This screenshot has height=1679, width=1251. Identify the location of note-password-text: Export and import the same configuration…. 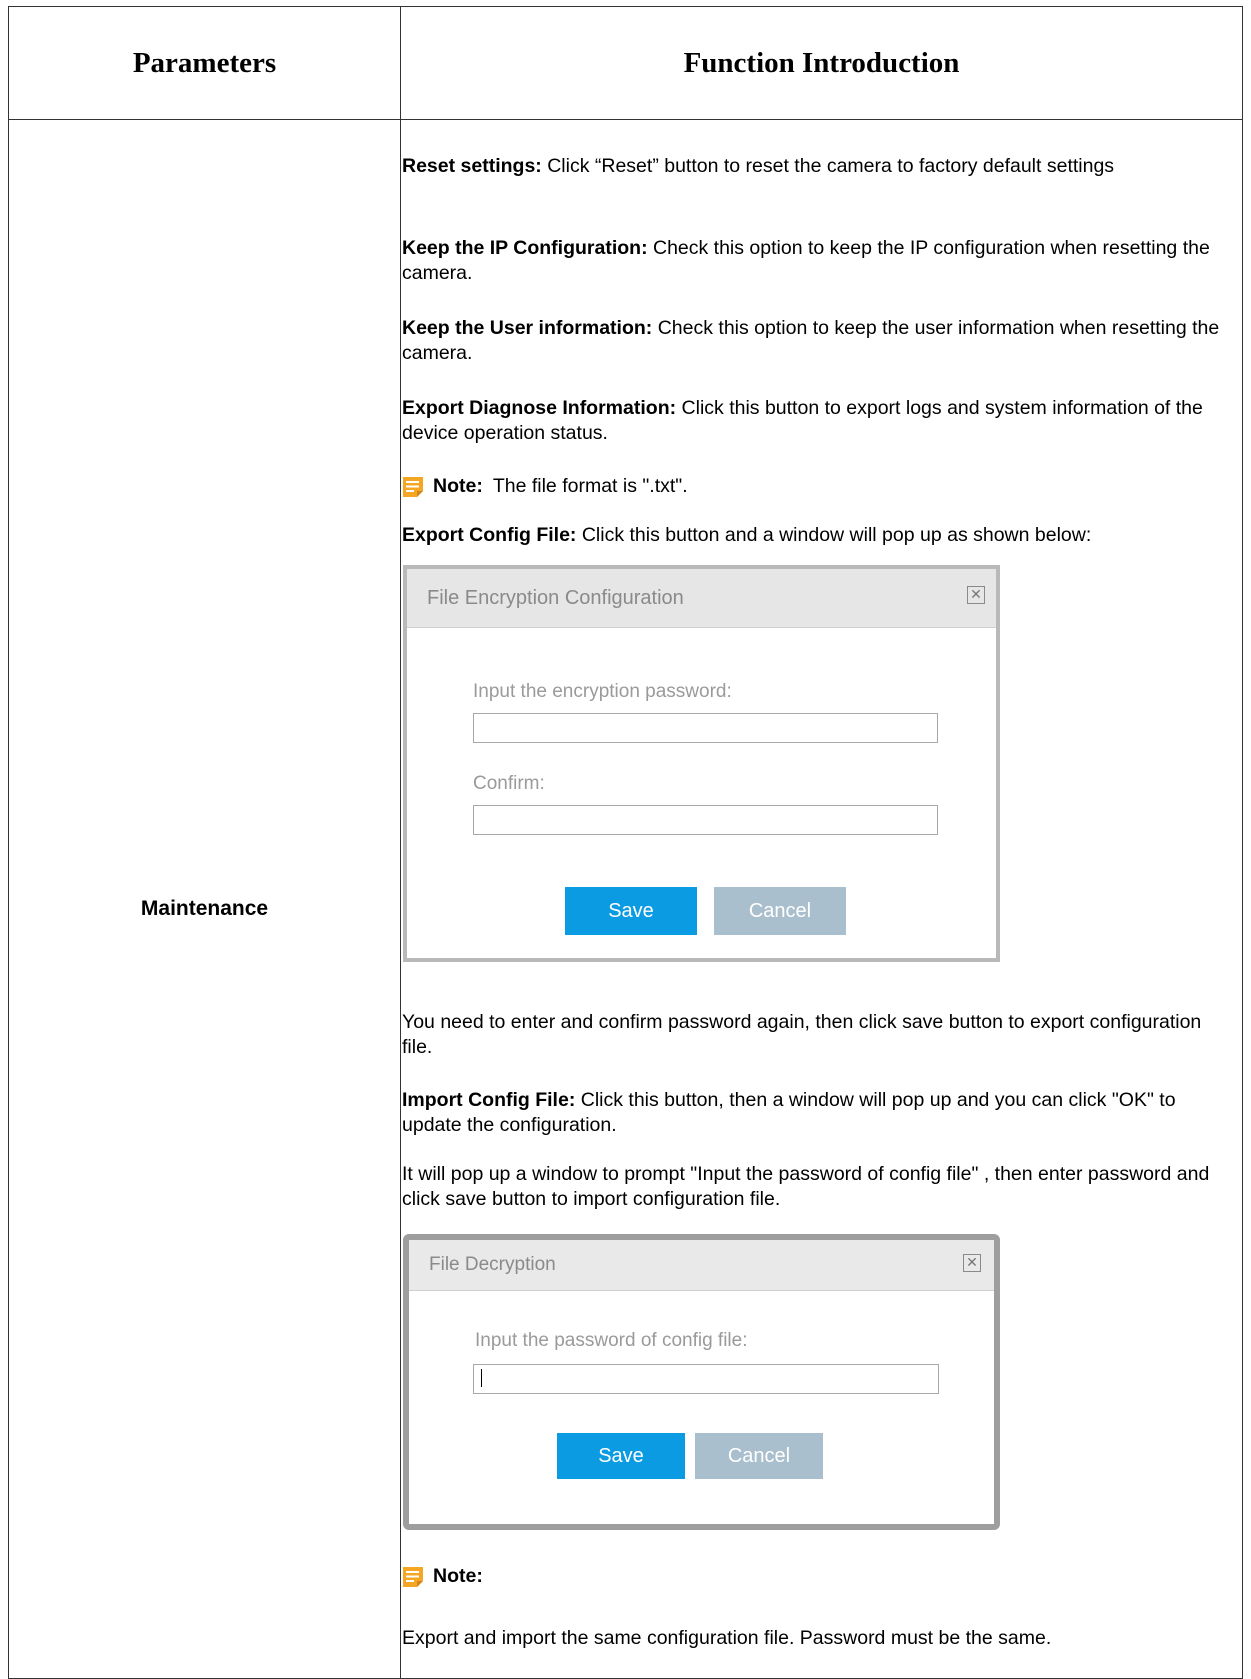
(727, 1638).